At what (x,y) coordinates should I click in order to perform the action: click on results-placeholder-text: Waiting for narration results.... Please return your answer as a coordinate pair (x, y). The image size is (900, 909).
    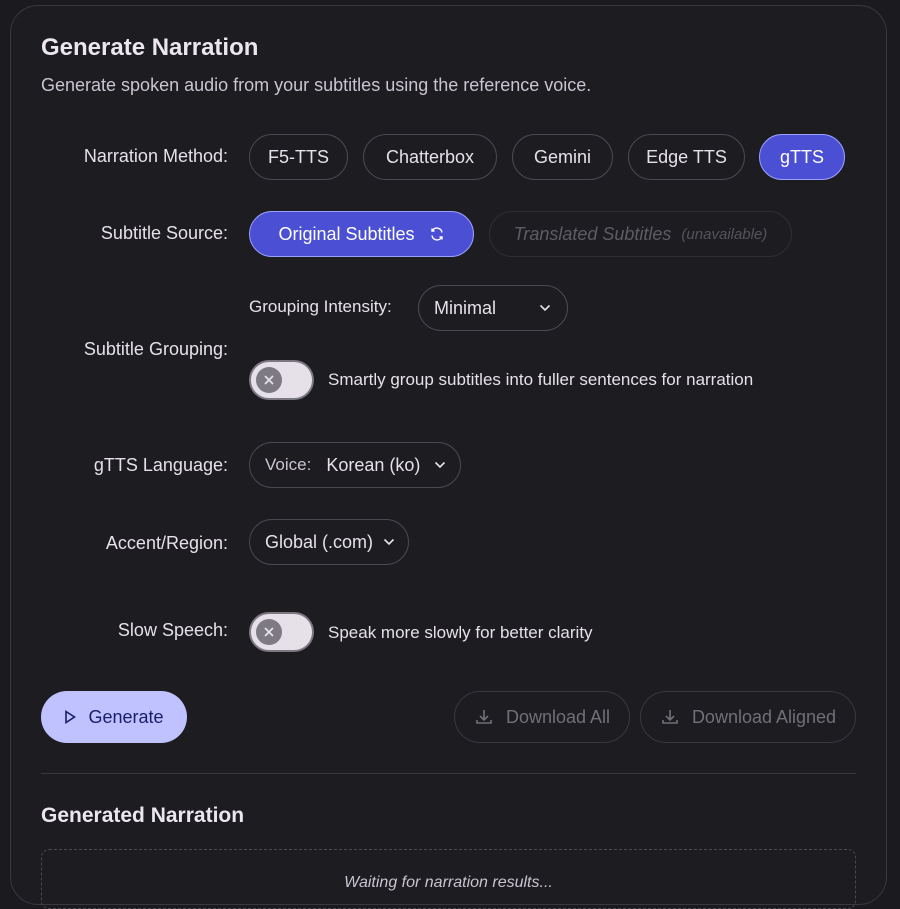
    Looking at the image, I should click on (448, 882).